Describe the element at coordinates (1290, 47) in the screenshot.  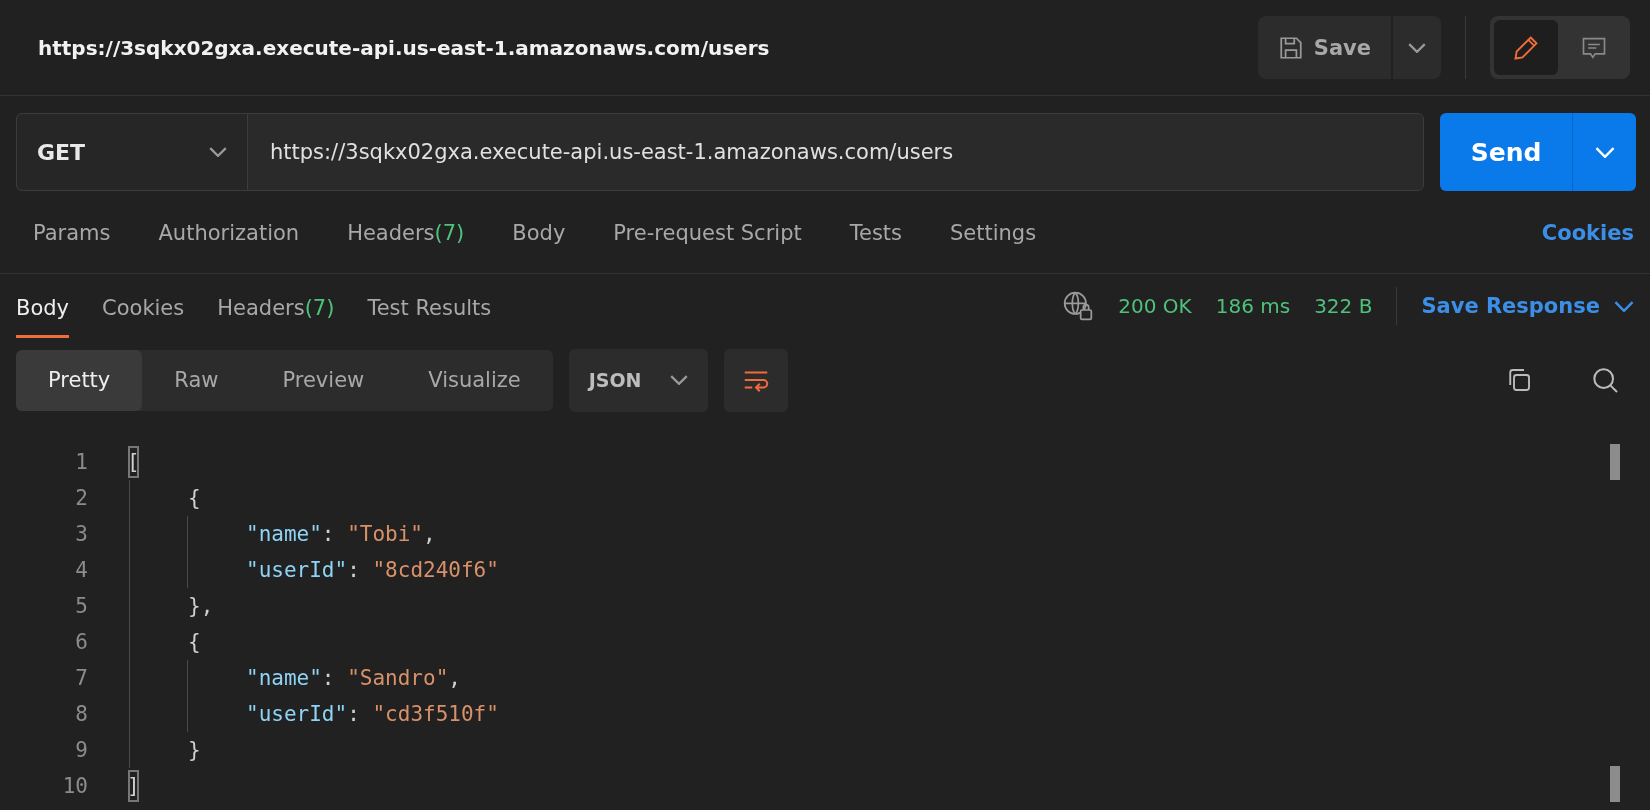
I see `save-icon` at that location.